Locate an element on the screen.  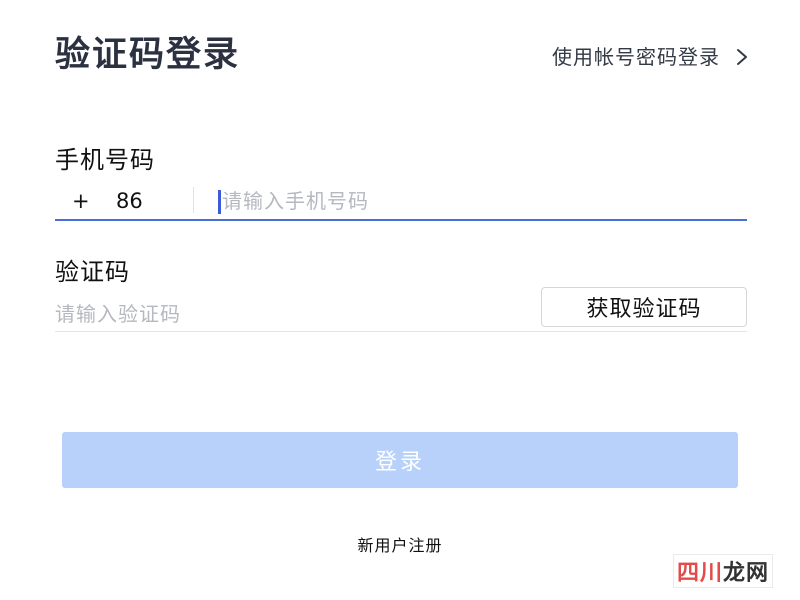
login-button: 登录 is located at coordinates (400, 460).